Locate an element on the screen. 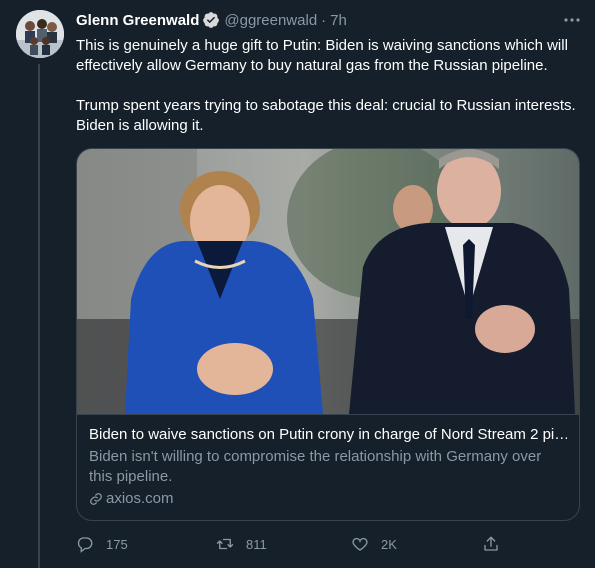  handle: @ggreenwald is located at coordinates (270, 20).